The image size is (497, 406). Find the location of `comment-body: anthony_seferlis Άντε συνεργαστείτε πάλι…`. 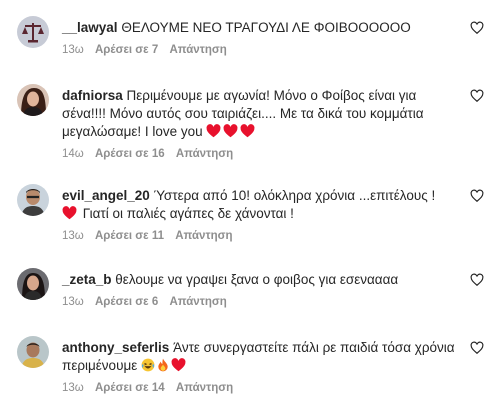

comment-body: anthony_seferlis Άντε συνεργαστείτε πάλι… is located at coordinates (262, 357).